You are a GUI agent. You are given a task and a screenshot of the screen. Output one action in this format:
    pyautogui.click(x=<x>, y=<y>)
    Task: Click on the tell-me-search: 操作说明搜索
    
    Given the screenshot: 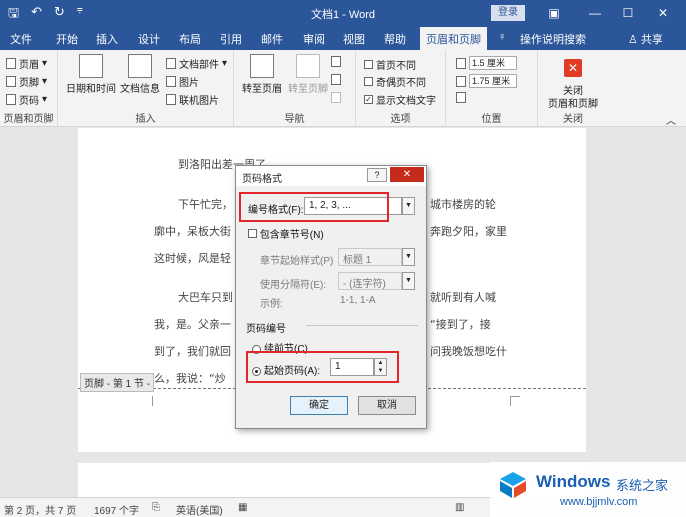 What is the action you would take?
    pyautogui.click(x=553, y=39)
    